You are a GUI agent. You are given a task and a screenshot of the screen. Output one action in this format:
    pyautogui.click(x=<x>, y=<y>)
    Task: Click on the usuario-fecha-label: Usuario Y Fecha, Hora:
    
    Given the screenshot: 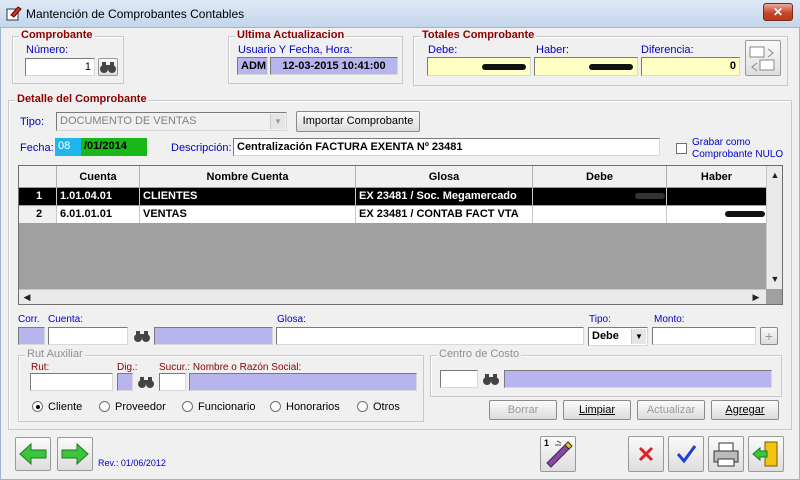 What is the action you would take?
    pyautogui.click(x=295, y=50)
    